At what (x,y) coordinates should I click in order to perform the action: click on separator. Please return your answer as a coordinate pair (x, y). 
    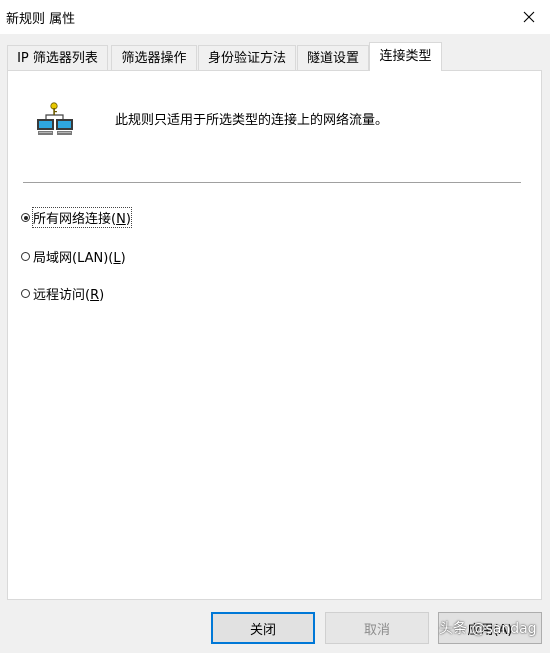
    Looking at the image, I should click on (272, 182).